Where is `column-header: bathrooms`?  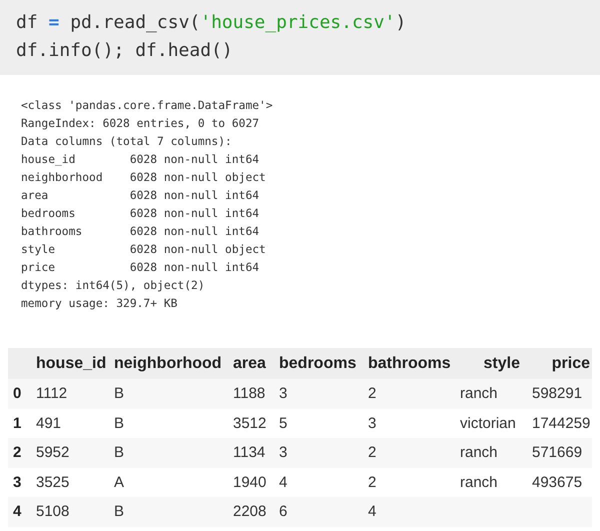
column-header: bathrooms is located at coordinates (409, 363).